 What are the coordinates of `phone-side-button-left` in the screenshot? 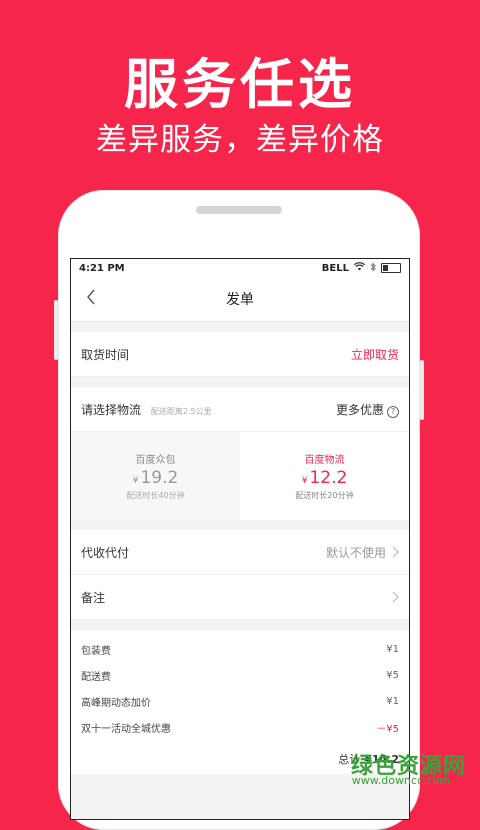 It's located at (56, 330).